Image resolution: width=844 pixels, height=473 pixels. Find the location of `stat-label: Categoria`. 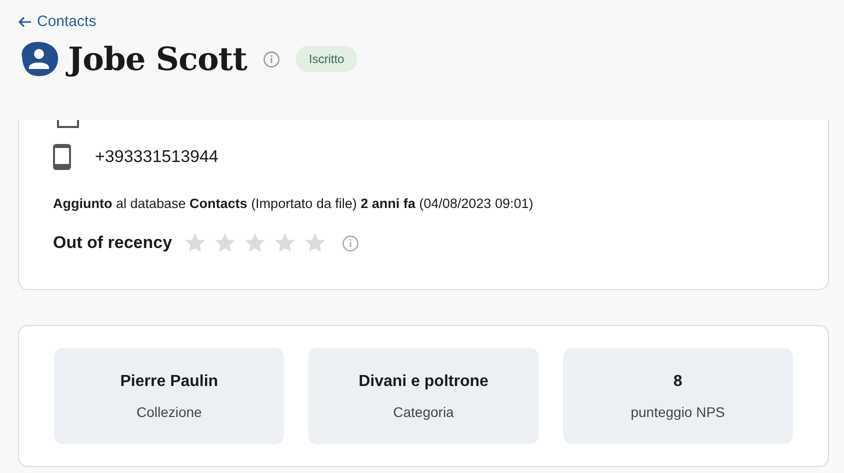

stat-label: Categoria is located at coordinates (423, 412).